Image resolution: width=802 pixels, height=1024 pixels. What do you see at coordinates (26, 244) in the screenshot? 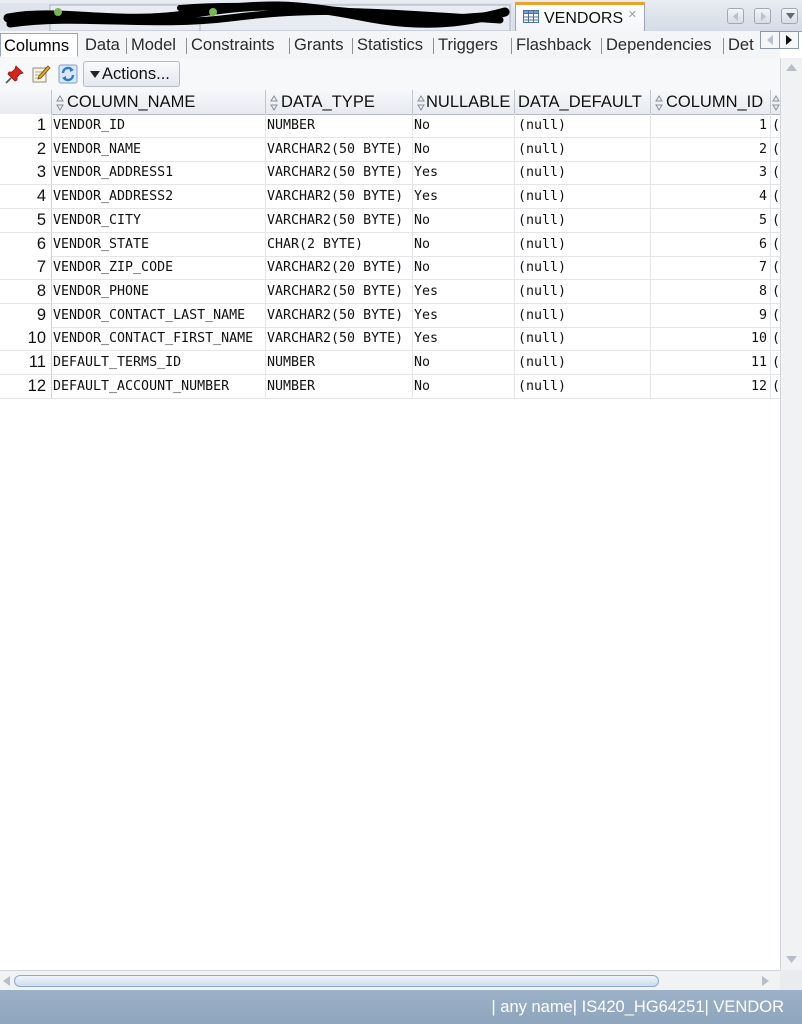
I see `row-number: 6` at bounding box center [26, 244].